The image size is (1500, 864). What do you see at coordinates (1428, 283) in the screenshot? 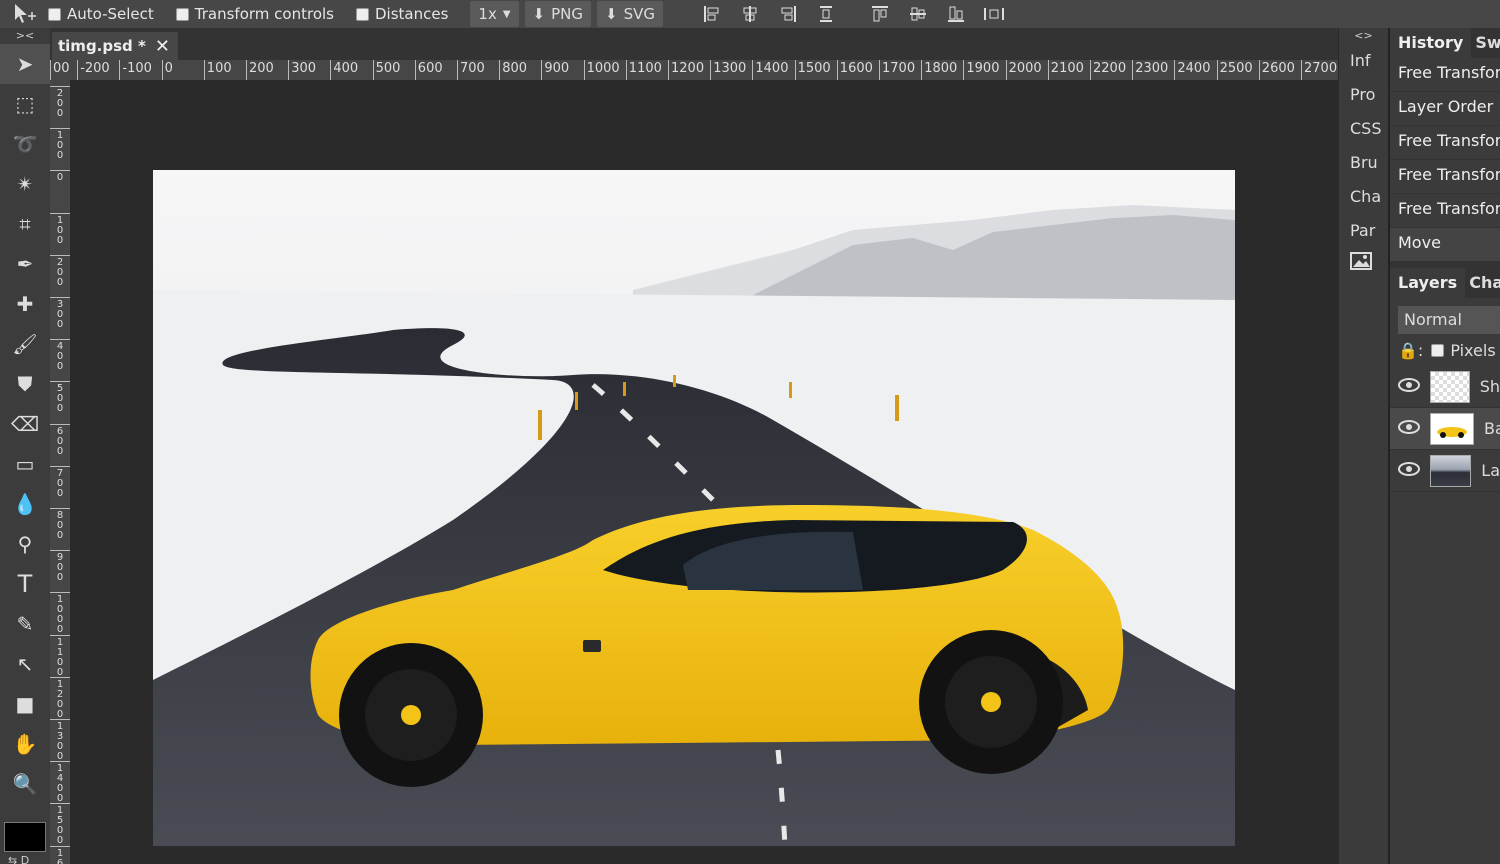
I see `tab-layers: Layers` at bounding box center [1428, 283].